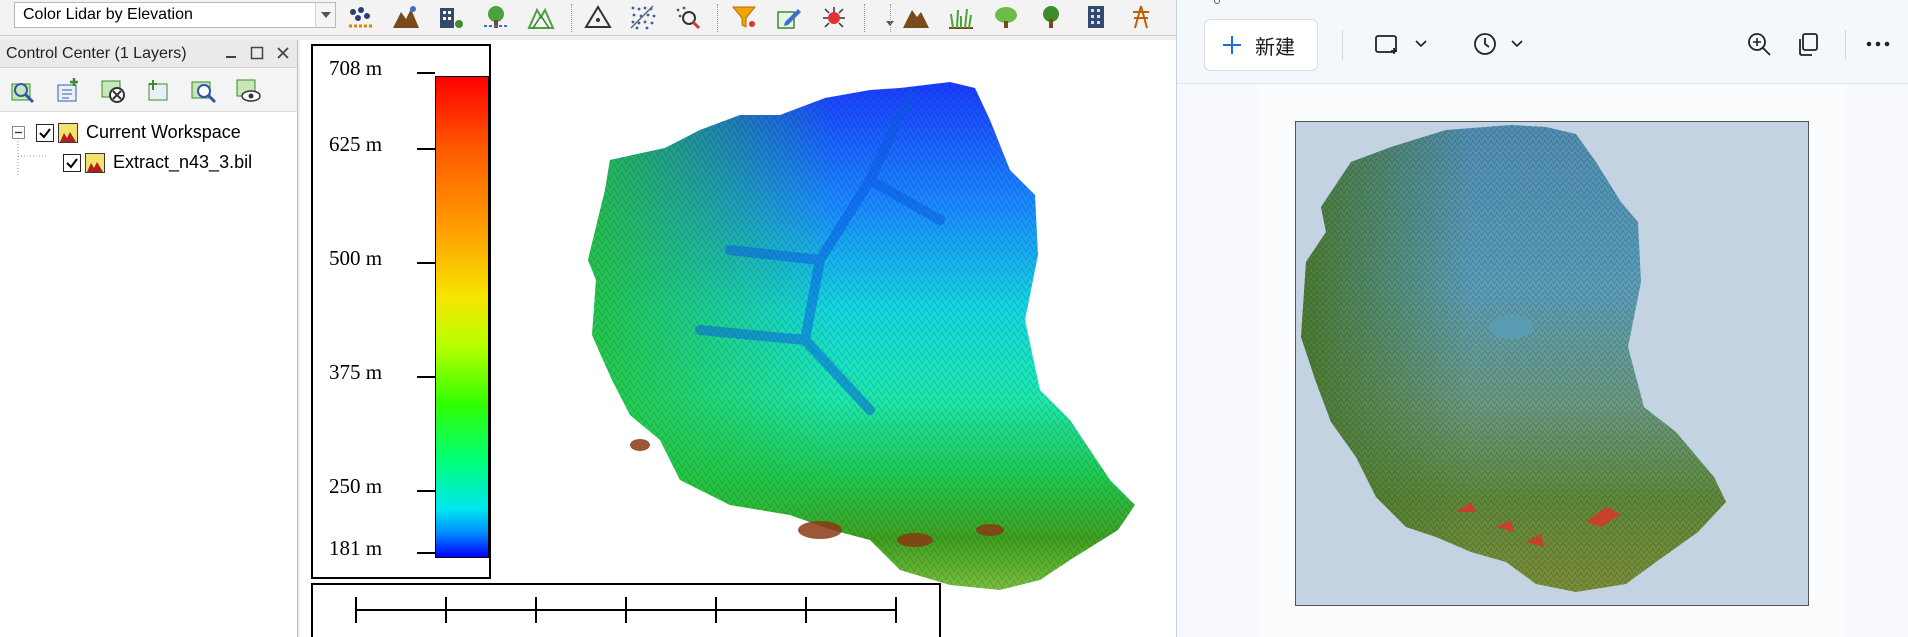 The width and height of the screenshot is (1908, 637). What do you see at coordinates (158, 90) in the screenshot?
I see `layer-properties-icon` at bounding box center [158, 90].